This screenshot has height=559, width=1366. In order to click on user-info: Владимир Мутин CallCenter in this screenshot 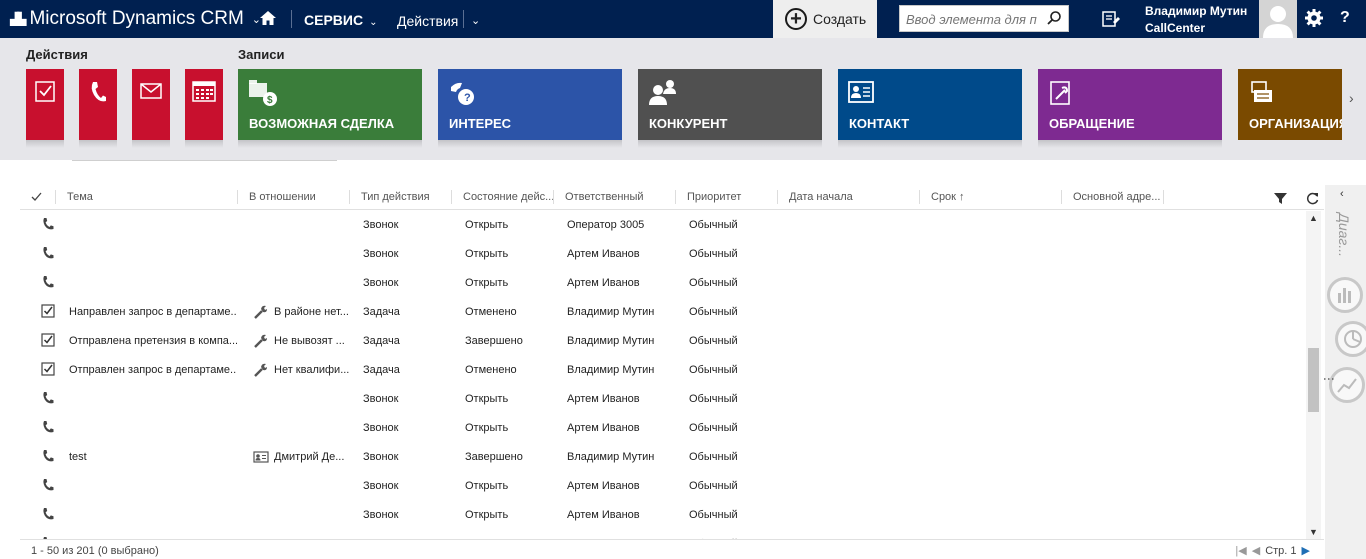, I will do `click(1196, 19)`.